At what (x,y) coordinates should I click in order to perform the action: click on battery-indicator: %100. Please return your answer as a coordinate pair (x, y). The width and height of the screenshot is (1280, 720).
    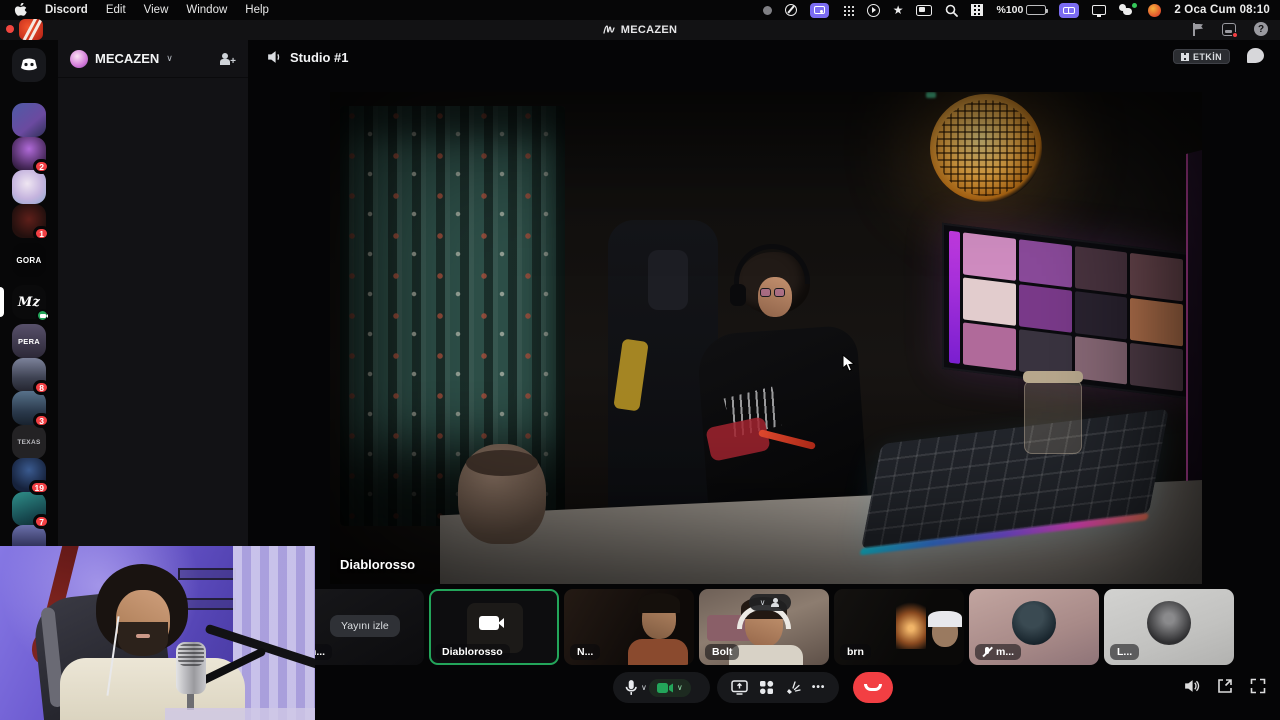
    Looking at the image, I should click on (1022, 10).